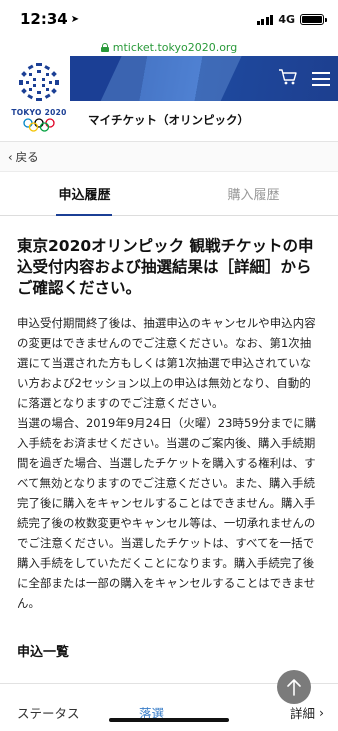 The image size is (338, 731). Describe the element at coordinates (168, 120) in the screenshot. I see `page-heading: マイチケット（オリンピック）` at that location.